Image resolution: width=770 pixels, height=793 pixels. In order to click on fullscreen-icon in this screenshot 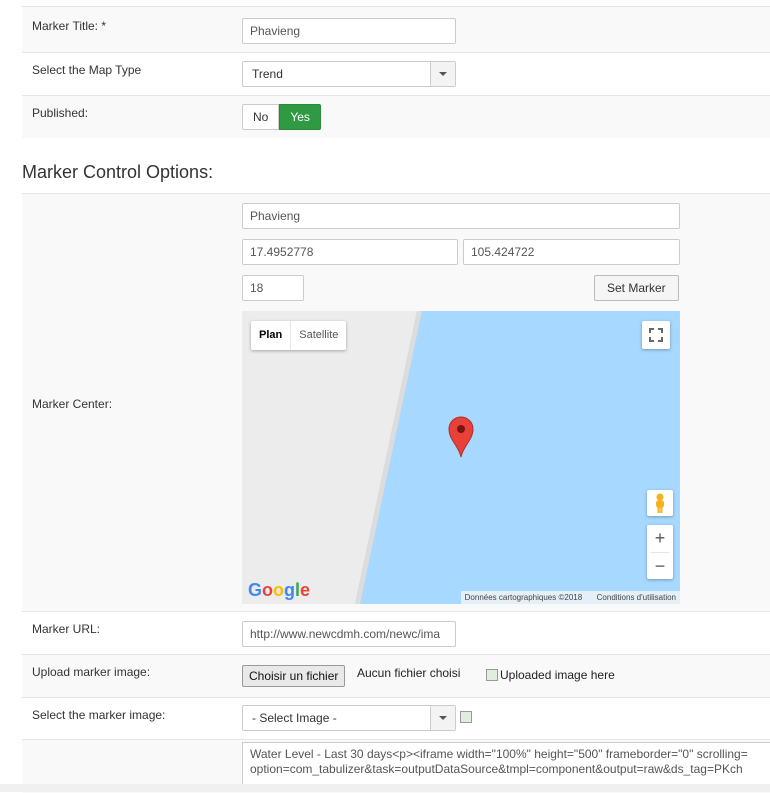, I will do `click(656, 335)`.